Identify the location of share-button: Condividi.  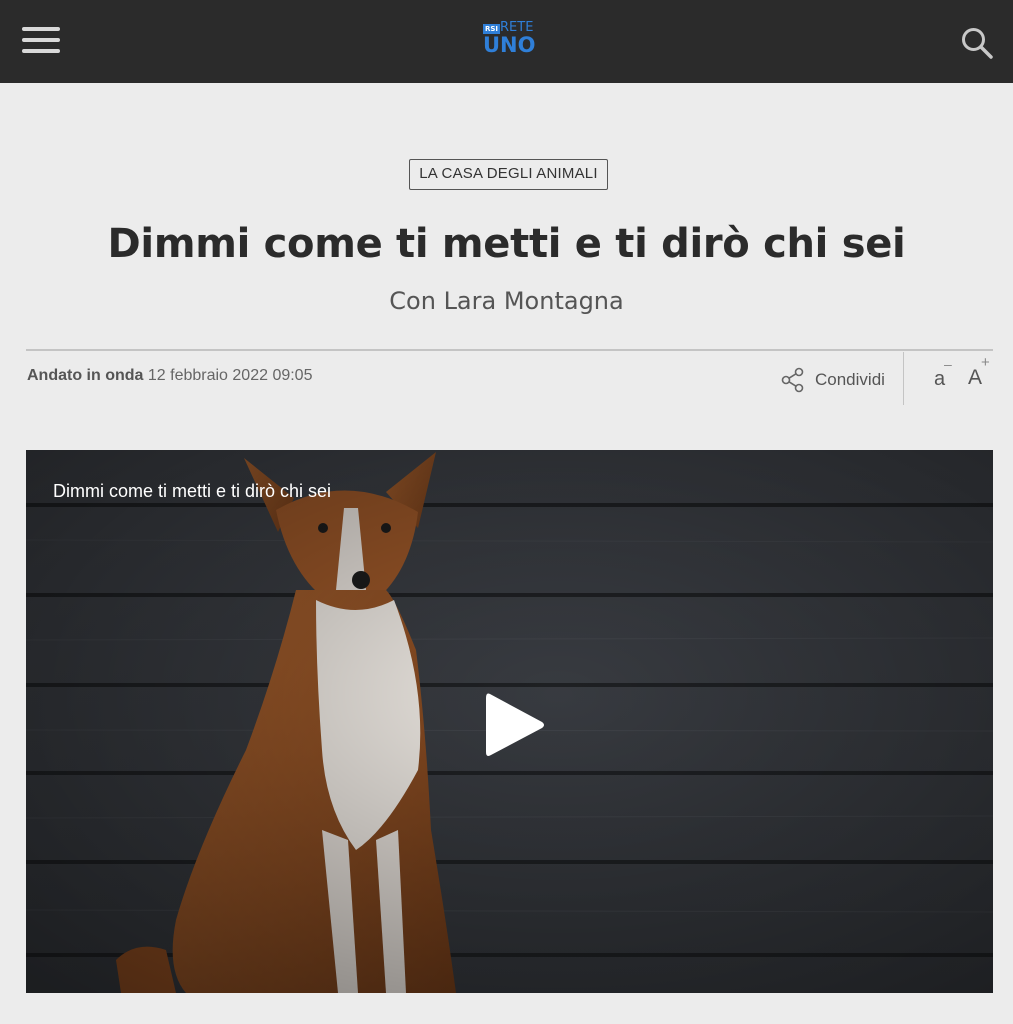
(833, 380).